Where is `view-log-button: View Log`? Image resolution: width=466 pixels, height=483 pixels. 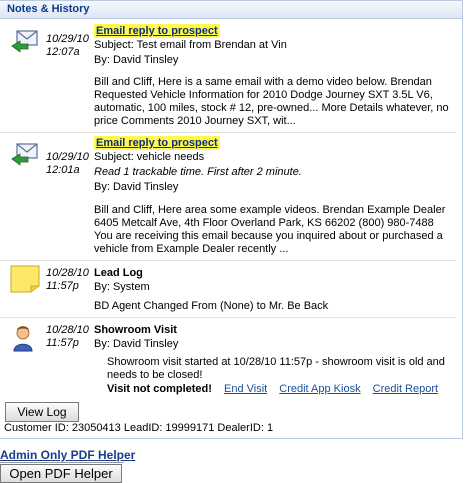 view-log-button: View Log is located at coordinates (42, 412).